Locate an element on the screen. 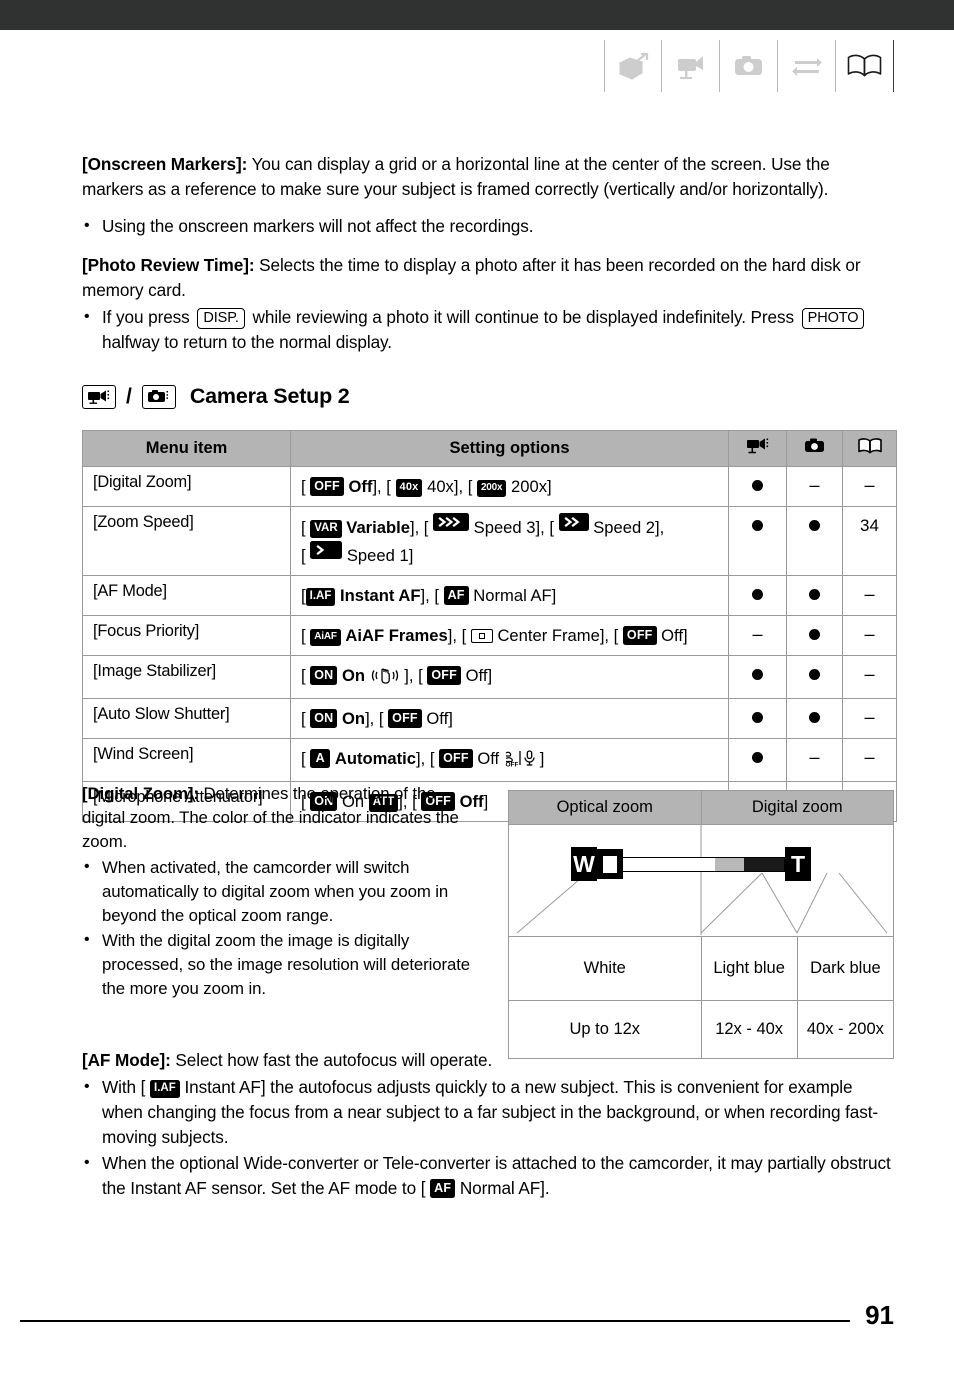 This screenshot has height=1379, width=954. section-heading: / Camera Setup 2 is located at coordinates (216, 396).